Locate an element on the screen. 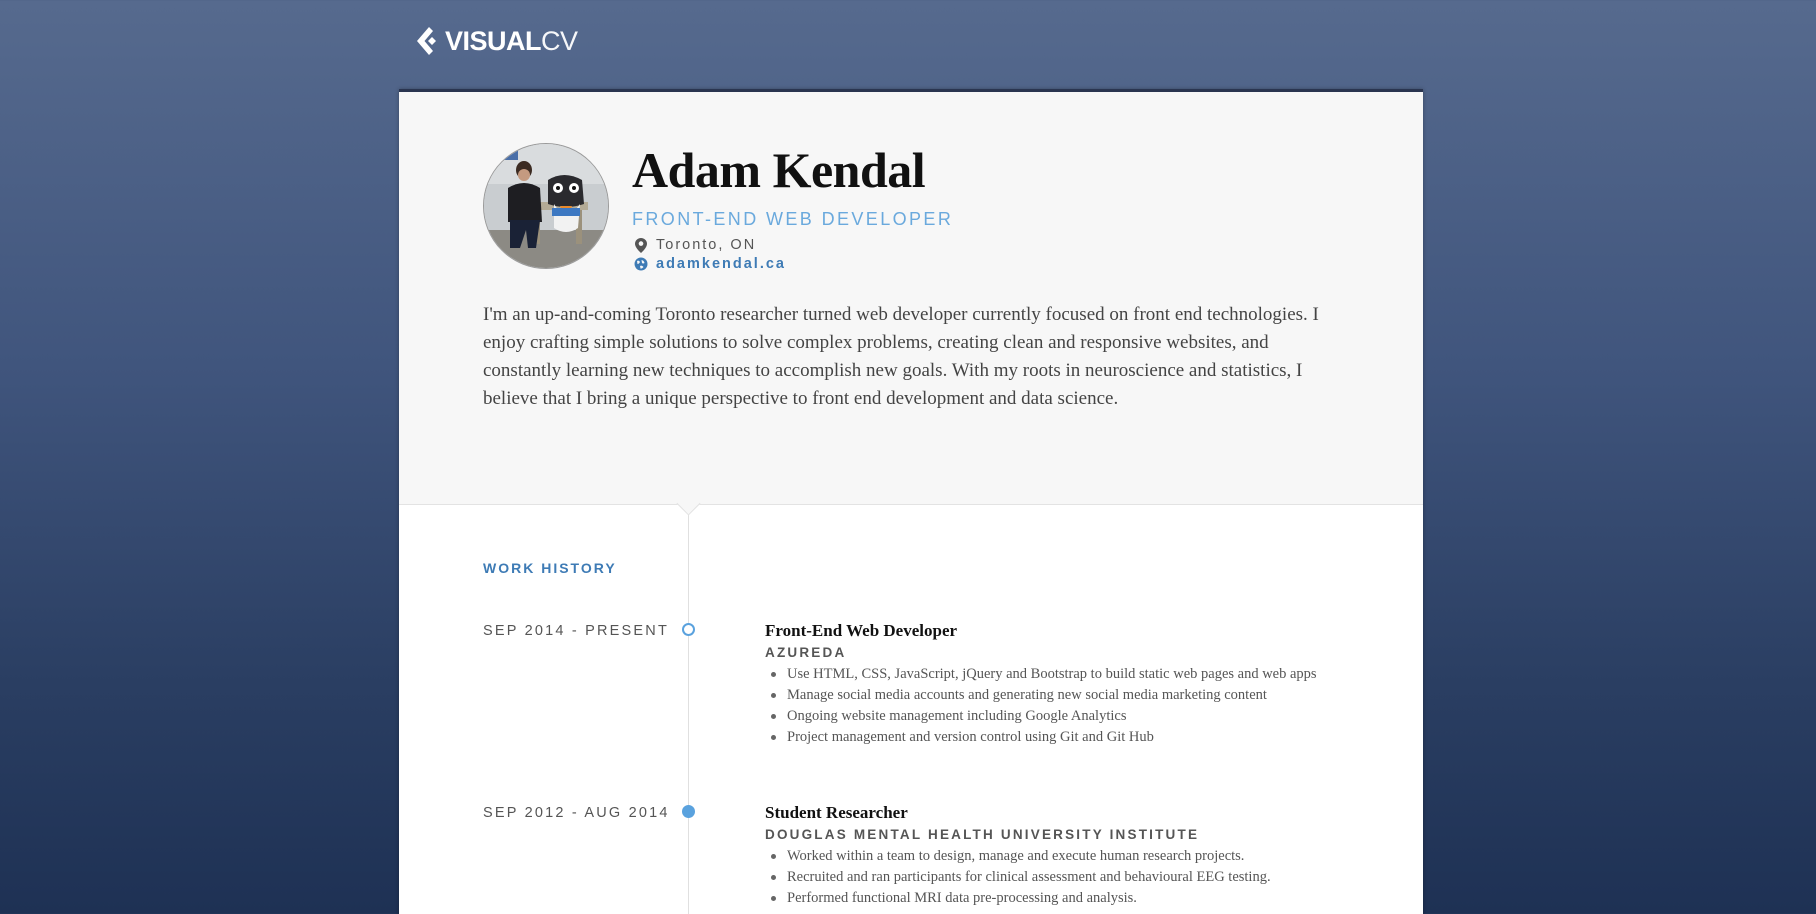  work-history-heading: WORK HISTORY is located at coordinates (550, 568).